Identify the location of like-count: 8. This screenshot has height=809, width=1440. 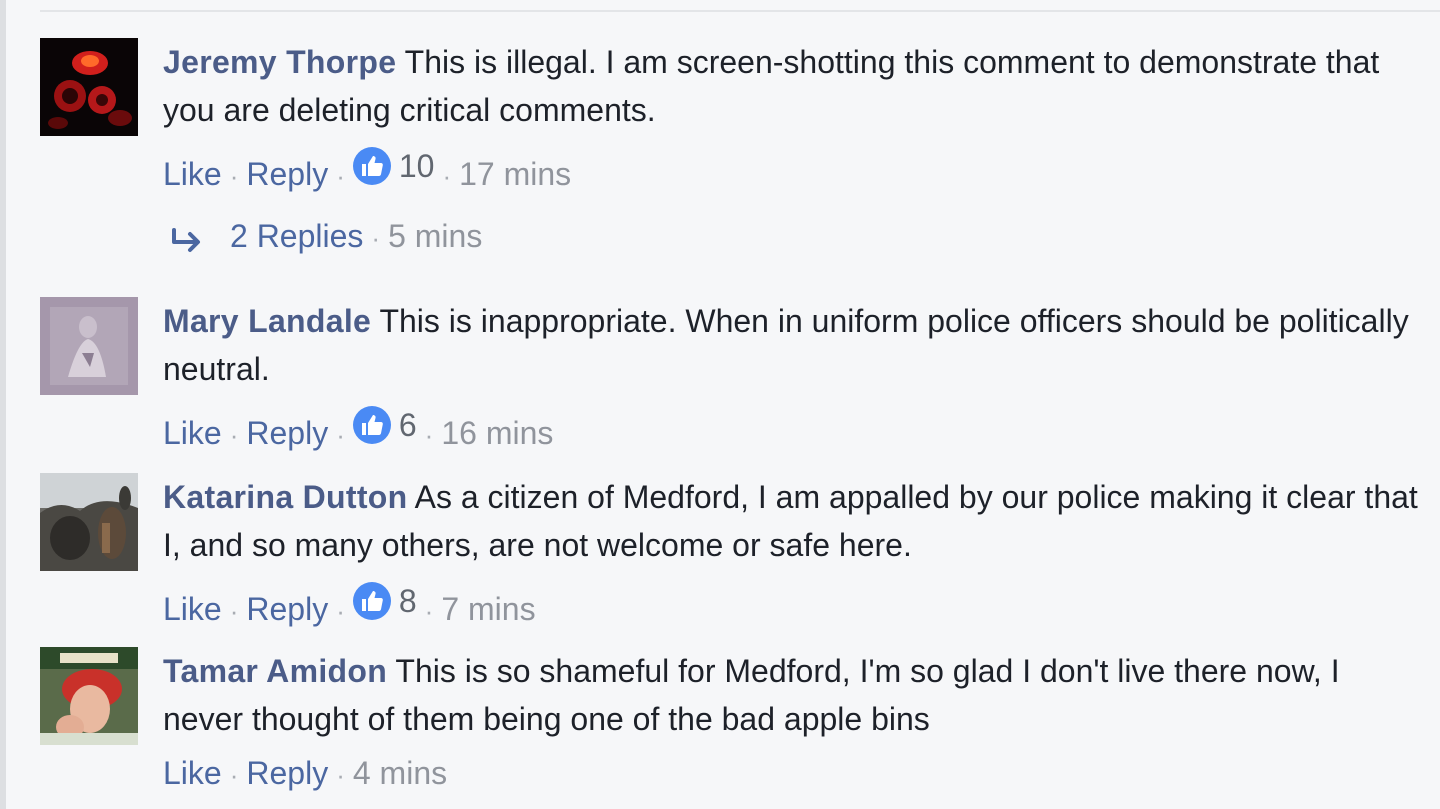
(384, 601).